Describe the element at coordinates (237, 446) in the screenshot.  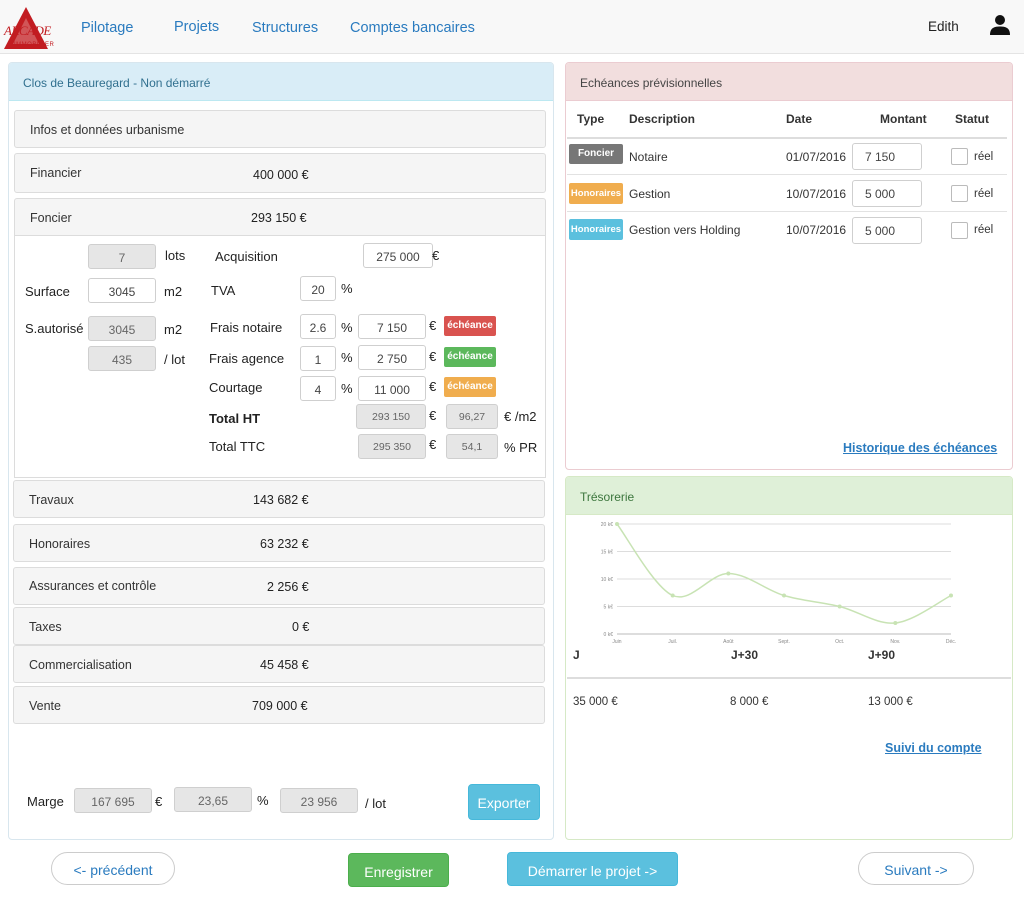
I see `total-ttc-label: Total TTC` at that location.